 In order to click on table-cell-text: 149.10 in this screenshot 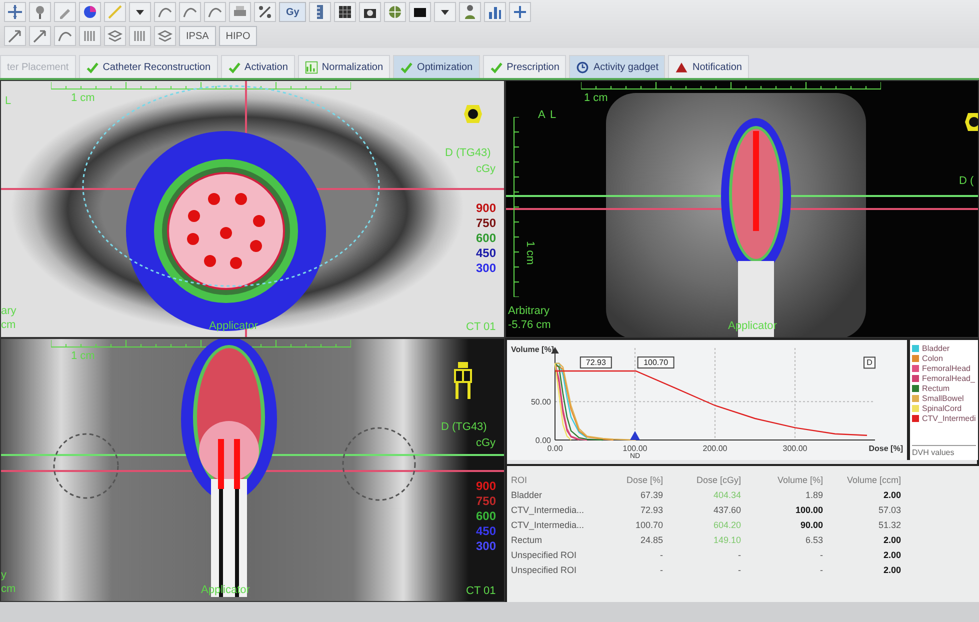, I will do `click(726, 539)`.